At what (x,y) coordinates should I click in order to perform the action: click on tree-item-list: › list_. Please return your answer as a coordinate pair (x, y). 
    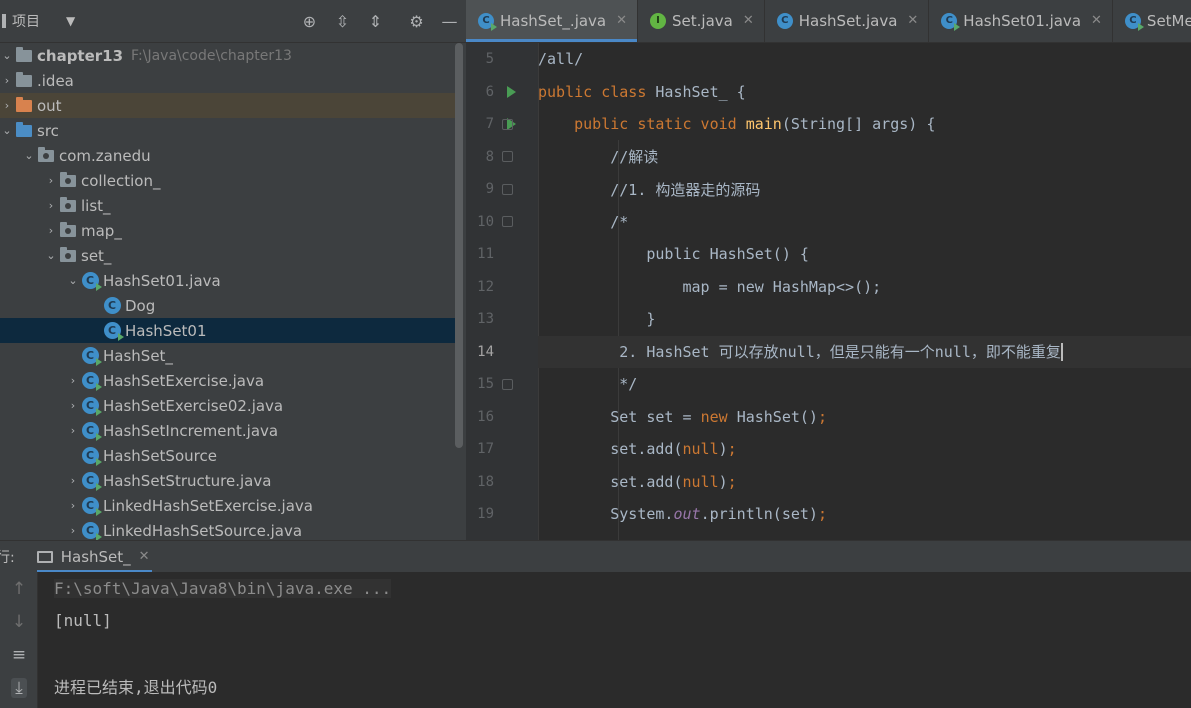
    Looking at the image, I should click on (227, 205).